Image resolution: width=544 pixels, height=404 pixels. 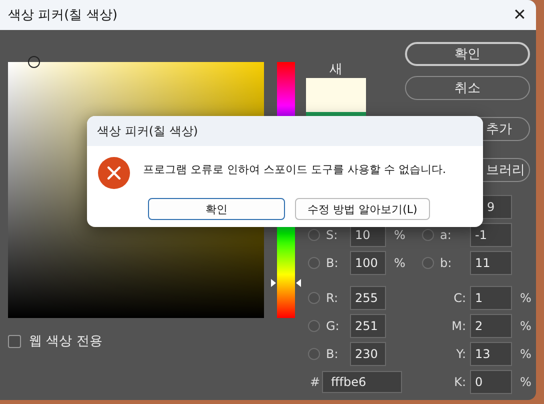 What do you see at coordinates (63, 15) in the screenshot?
I see `window-title: 색상 피커(칠 색상)` at bounding box center [63, 15].